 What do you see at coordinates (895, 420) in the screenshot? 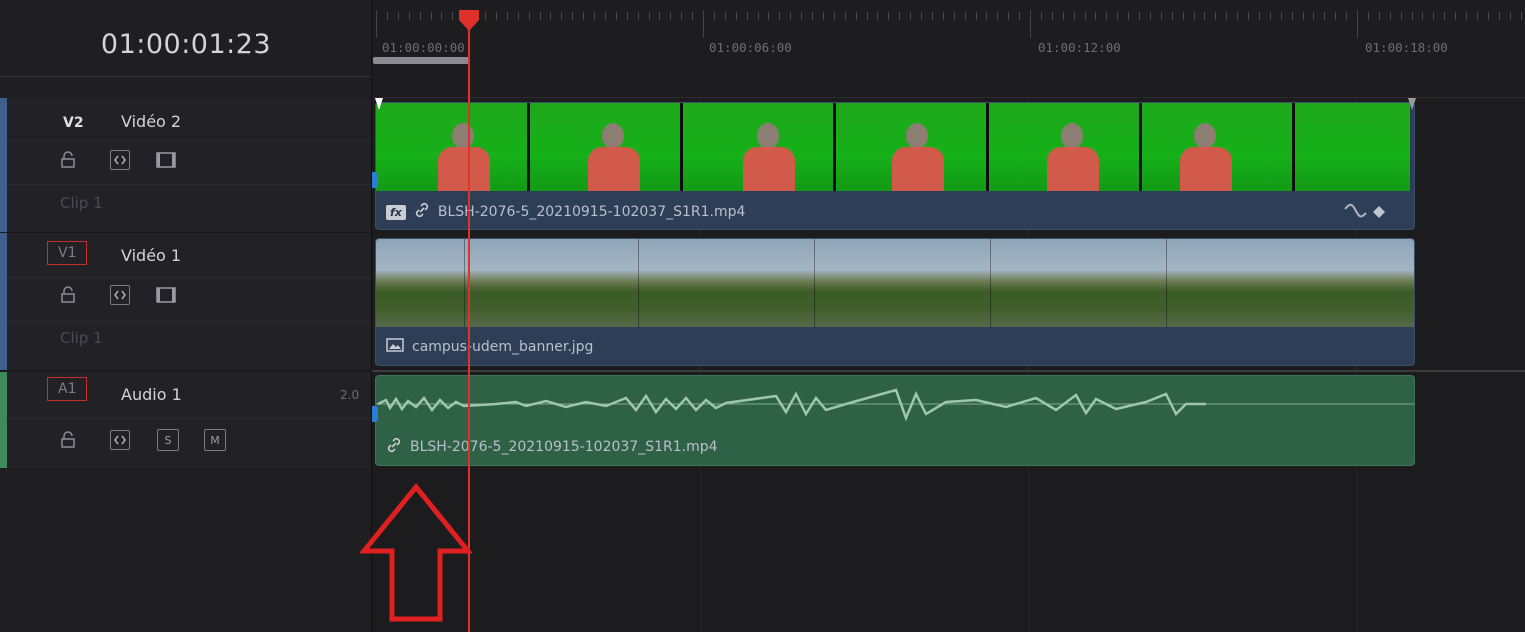
I see `clip-a1: BLSH-2076-5_20210915-102037_S1R1.mp4` at bounding box center [895, 420].